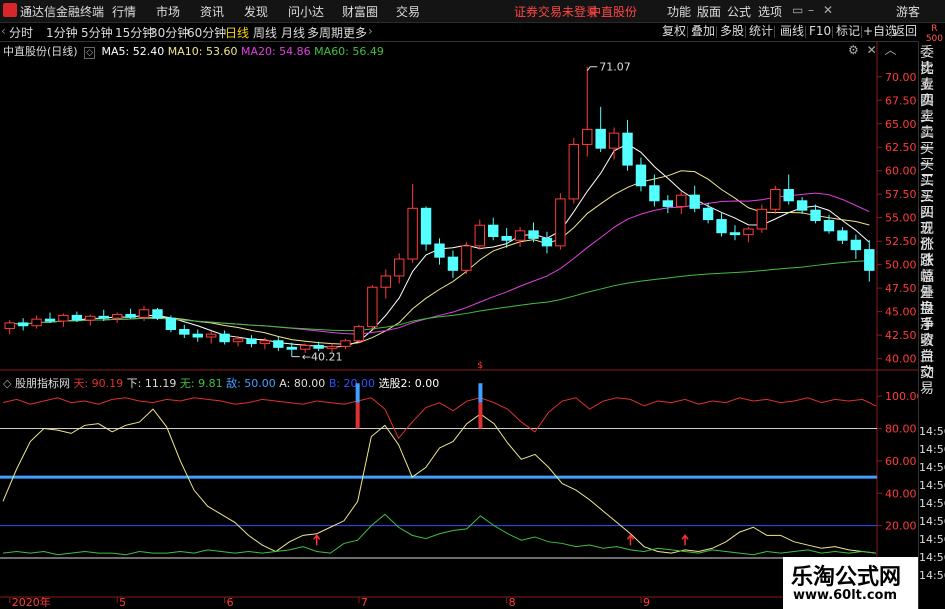 The height and width of the screenshot is (609, 945). Describe the element at coordinates (615, 67) in the screenshot. I see `high-price-label: 71.07` at that location.